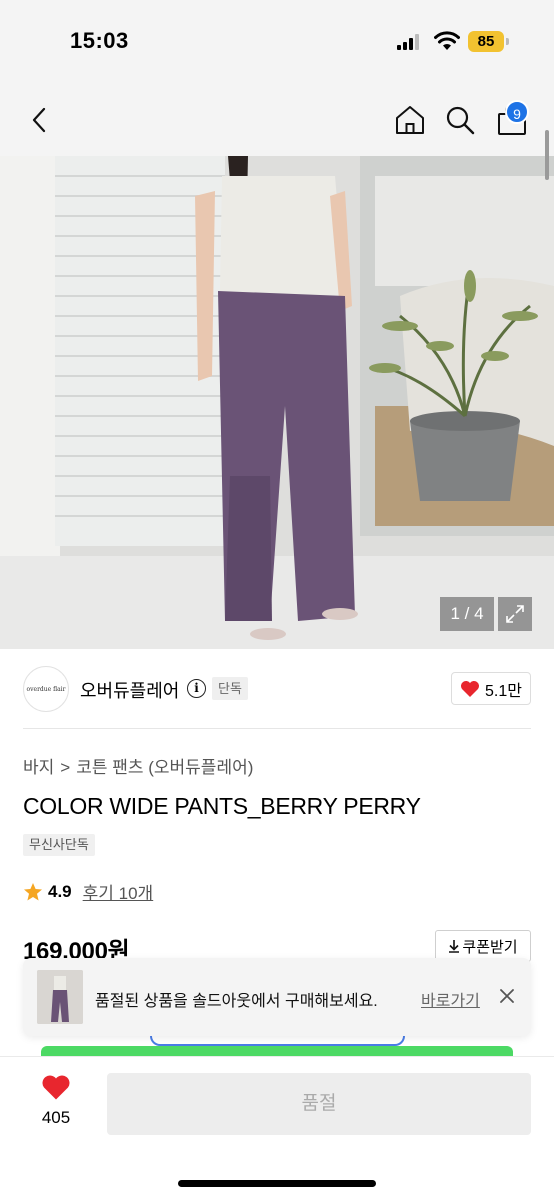 Image resolution: width=554 pixels, height=1200 pixels. I want to click on soldout-button: 품절, so click(319, 1104).